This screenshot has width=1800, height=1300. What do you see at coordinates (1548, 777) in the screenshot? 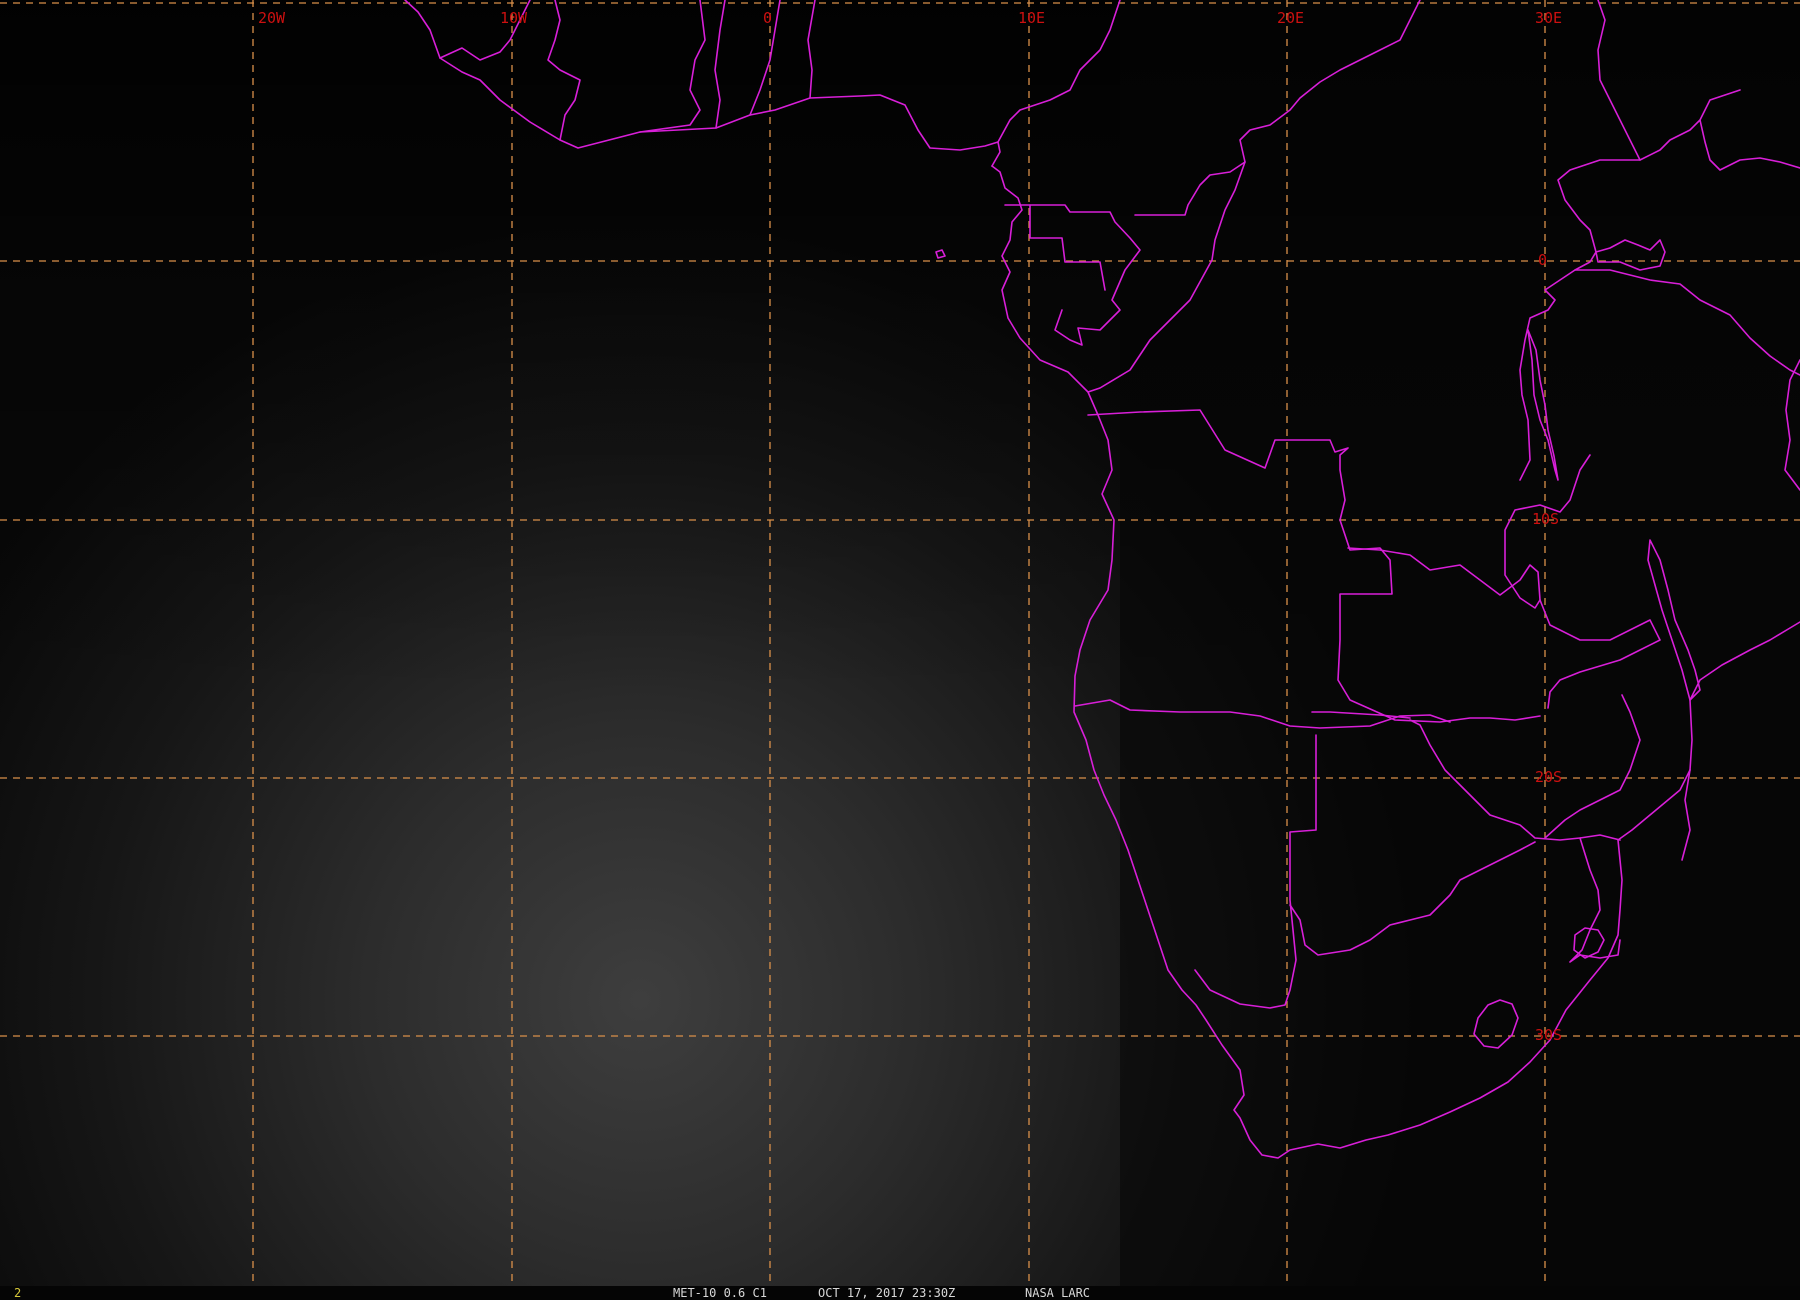
I see `lat-label-20s: 20S` at bounding box center [1548, 777].